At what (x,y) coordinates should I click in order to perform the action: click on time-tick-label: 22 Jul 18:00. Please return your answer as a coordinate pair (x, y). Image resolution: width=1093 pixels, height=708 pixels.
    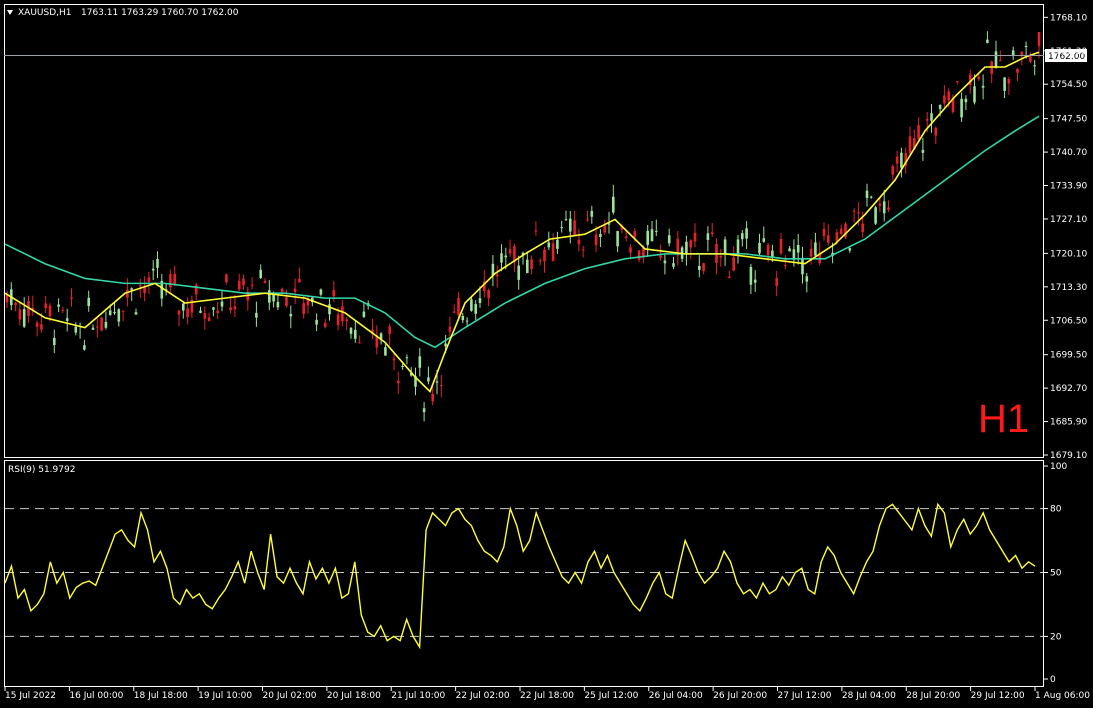
    Looking at the image, I should click on (547, 696).